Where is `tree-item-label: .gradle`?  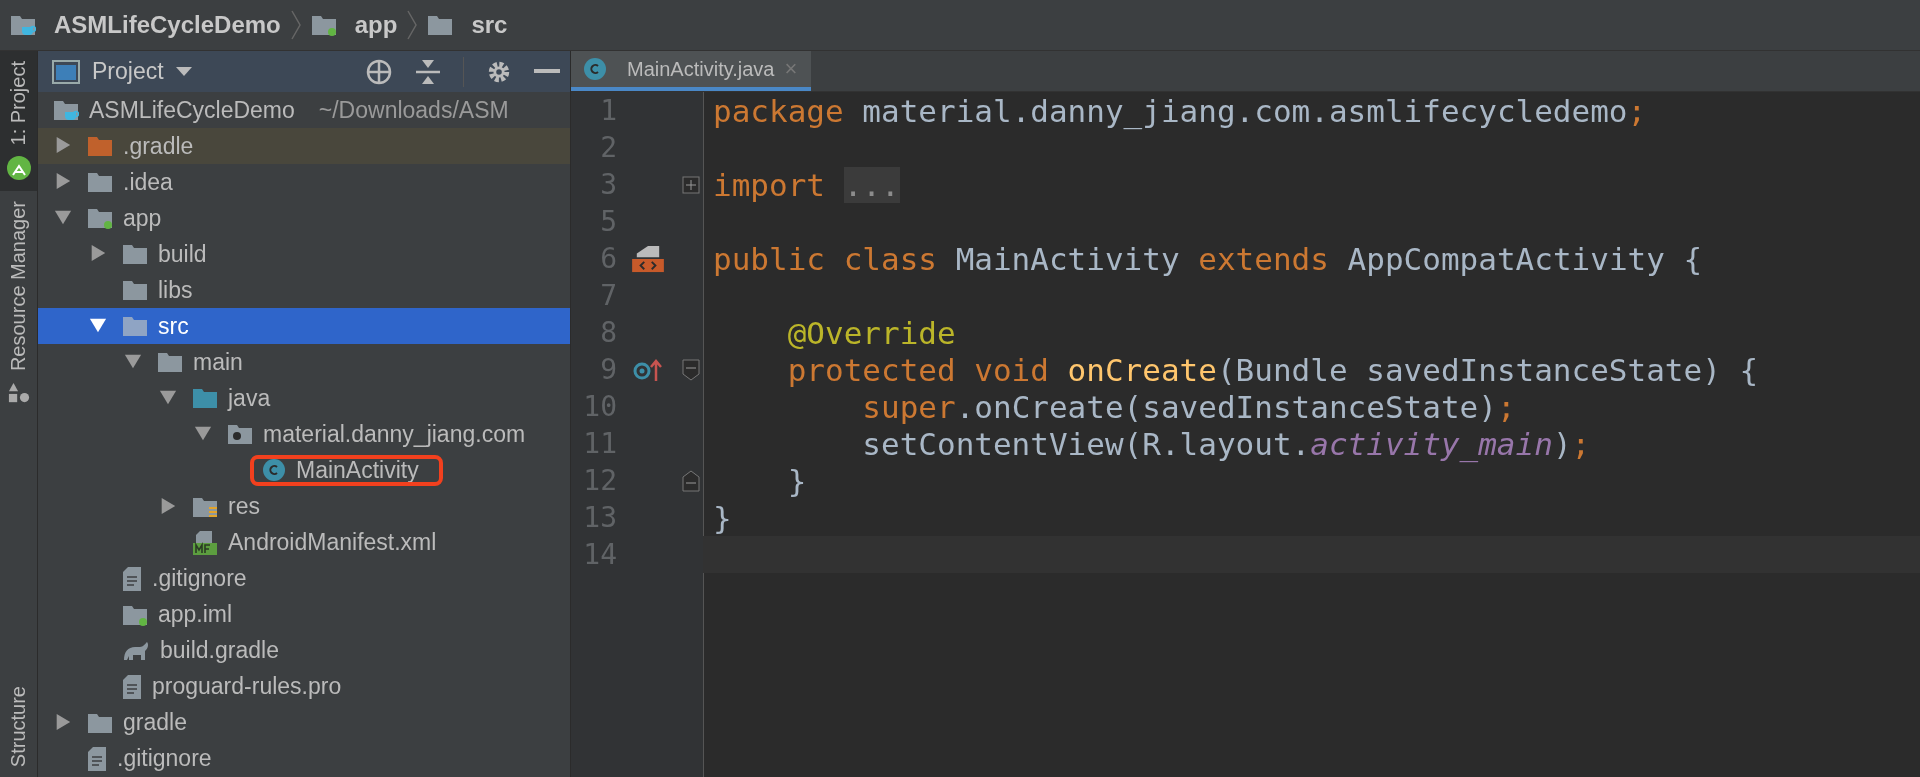 tree-item-label: .gradle is located at coordinates (158, 146).